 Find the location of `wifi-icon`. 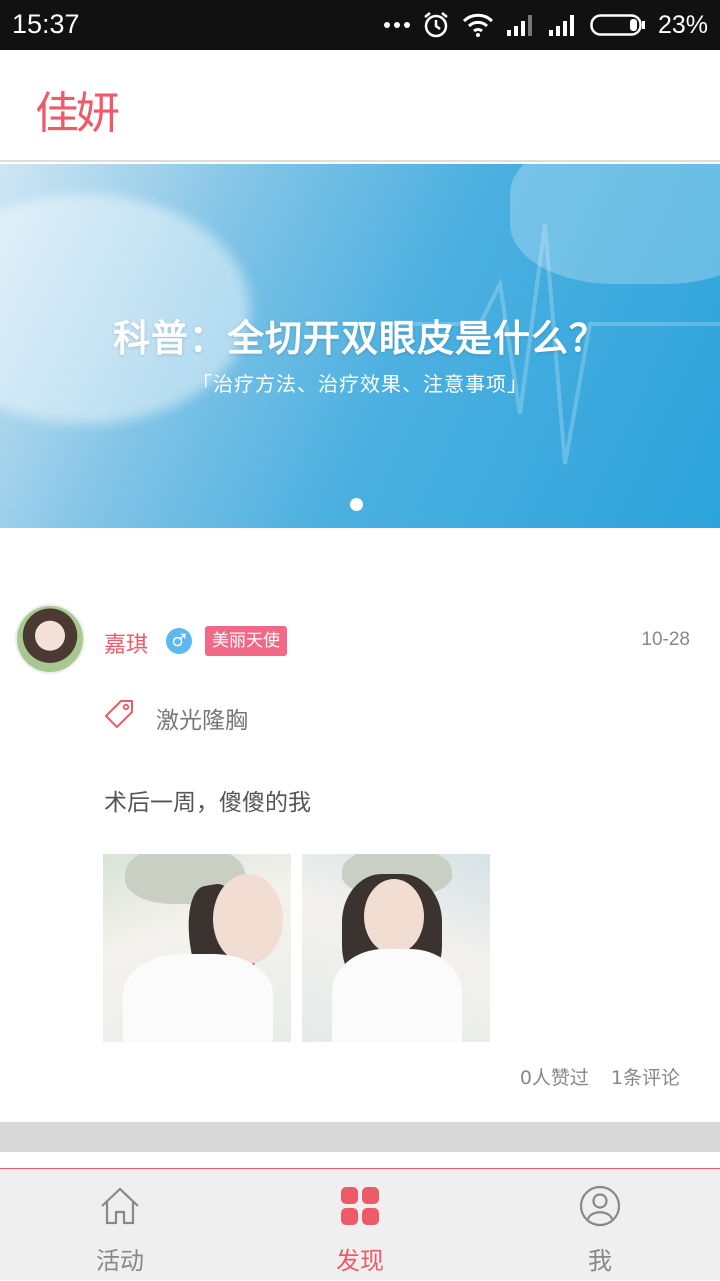

wifi-icon is located at coordinates (478, 25).